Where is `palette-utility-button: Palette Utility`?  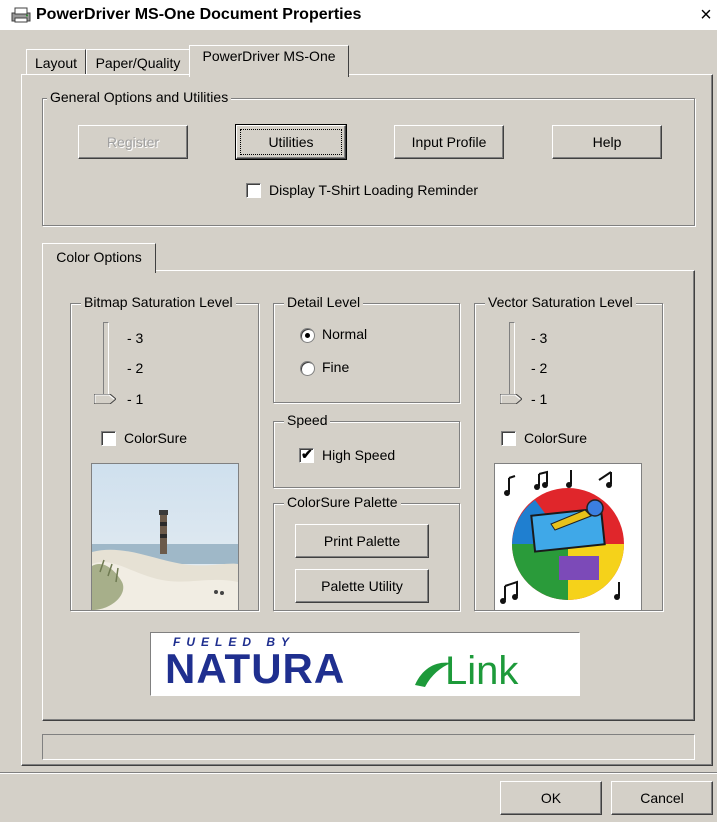 palette-utility-button: Palette Utility is located at coordinates (362, 586).